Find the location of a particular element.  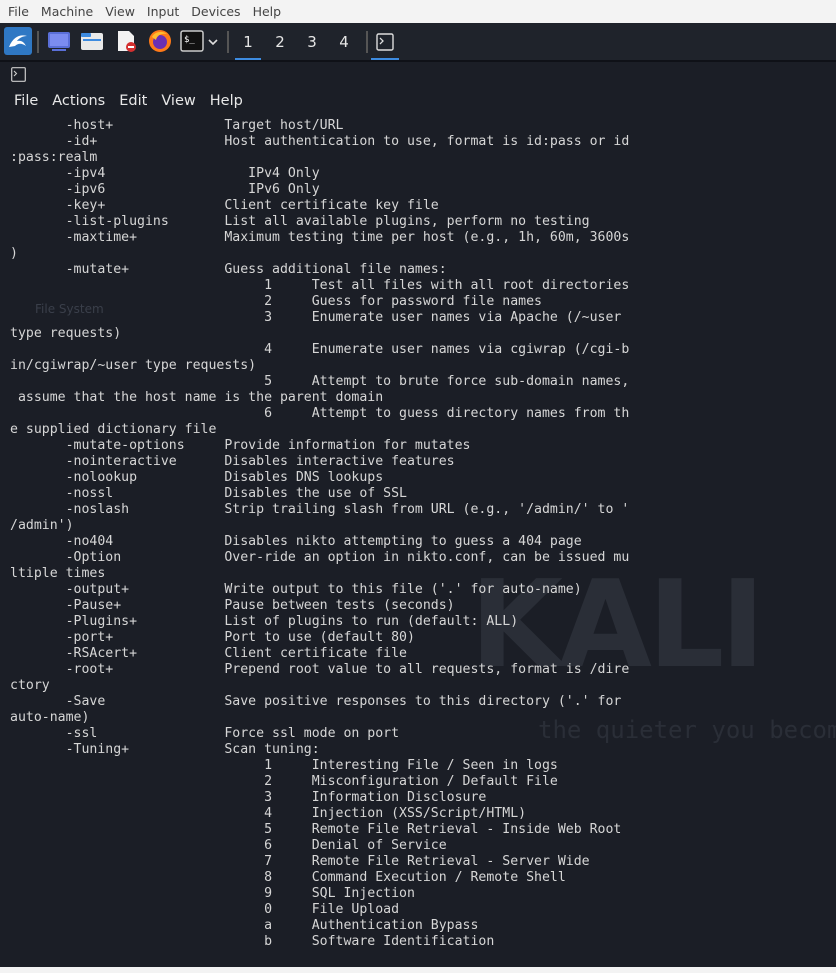

host-menu-input: Input is located at coordinates (163, 11).